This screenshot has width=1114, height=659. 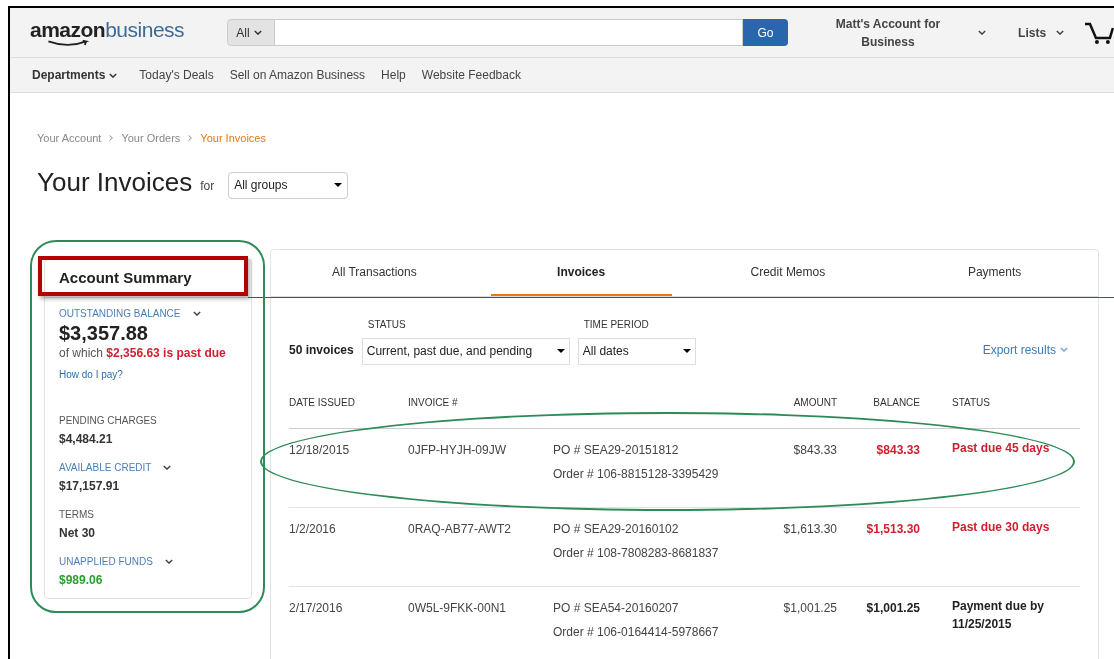 I want to click on breadcrumb-link: Your Orders, so click(x=151, y=138).